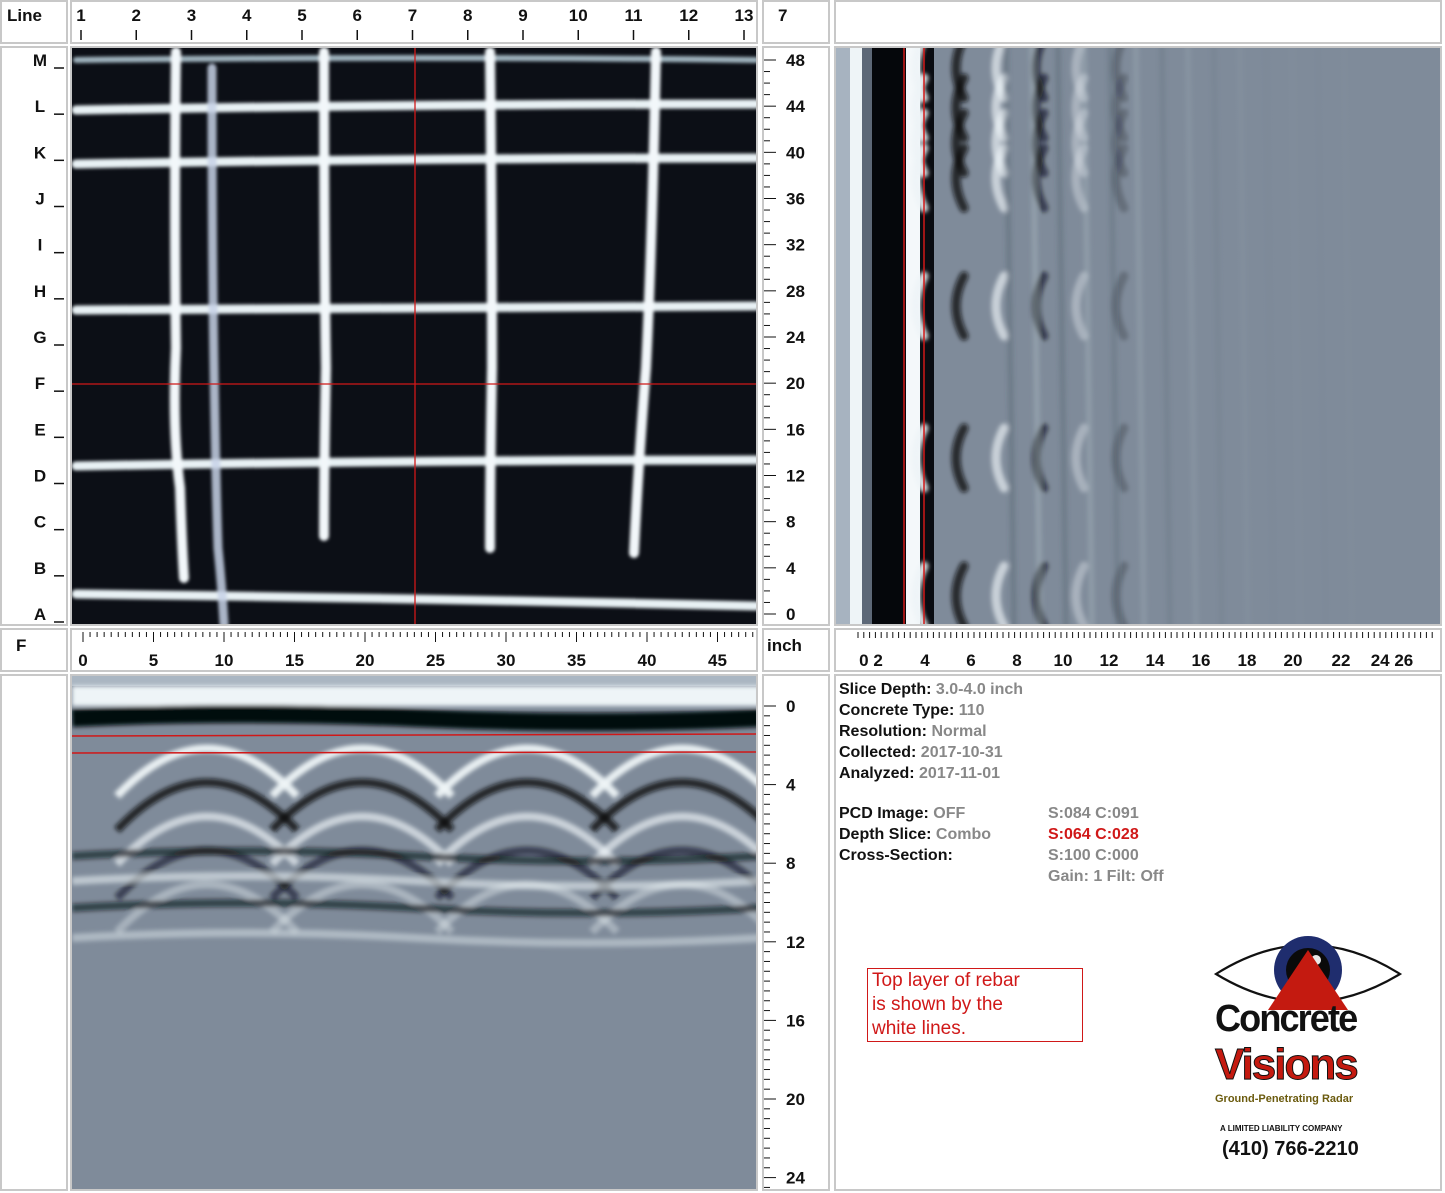 This screenshot has width=1445, height=1193. What do you see at coordinates (921, 752) in the screenshot?
I see `collected-row: Collected: 2017-10-31` at bounding box center [921, 752].